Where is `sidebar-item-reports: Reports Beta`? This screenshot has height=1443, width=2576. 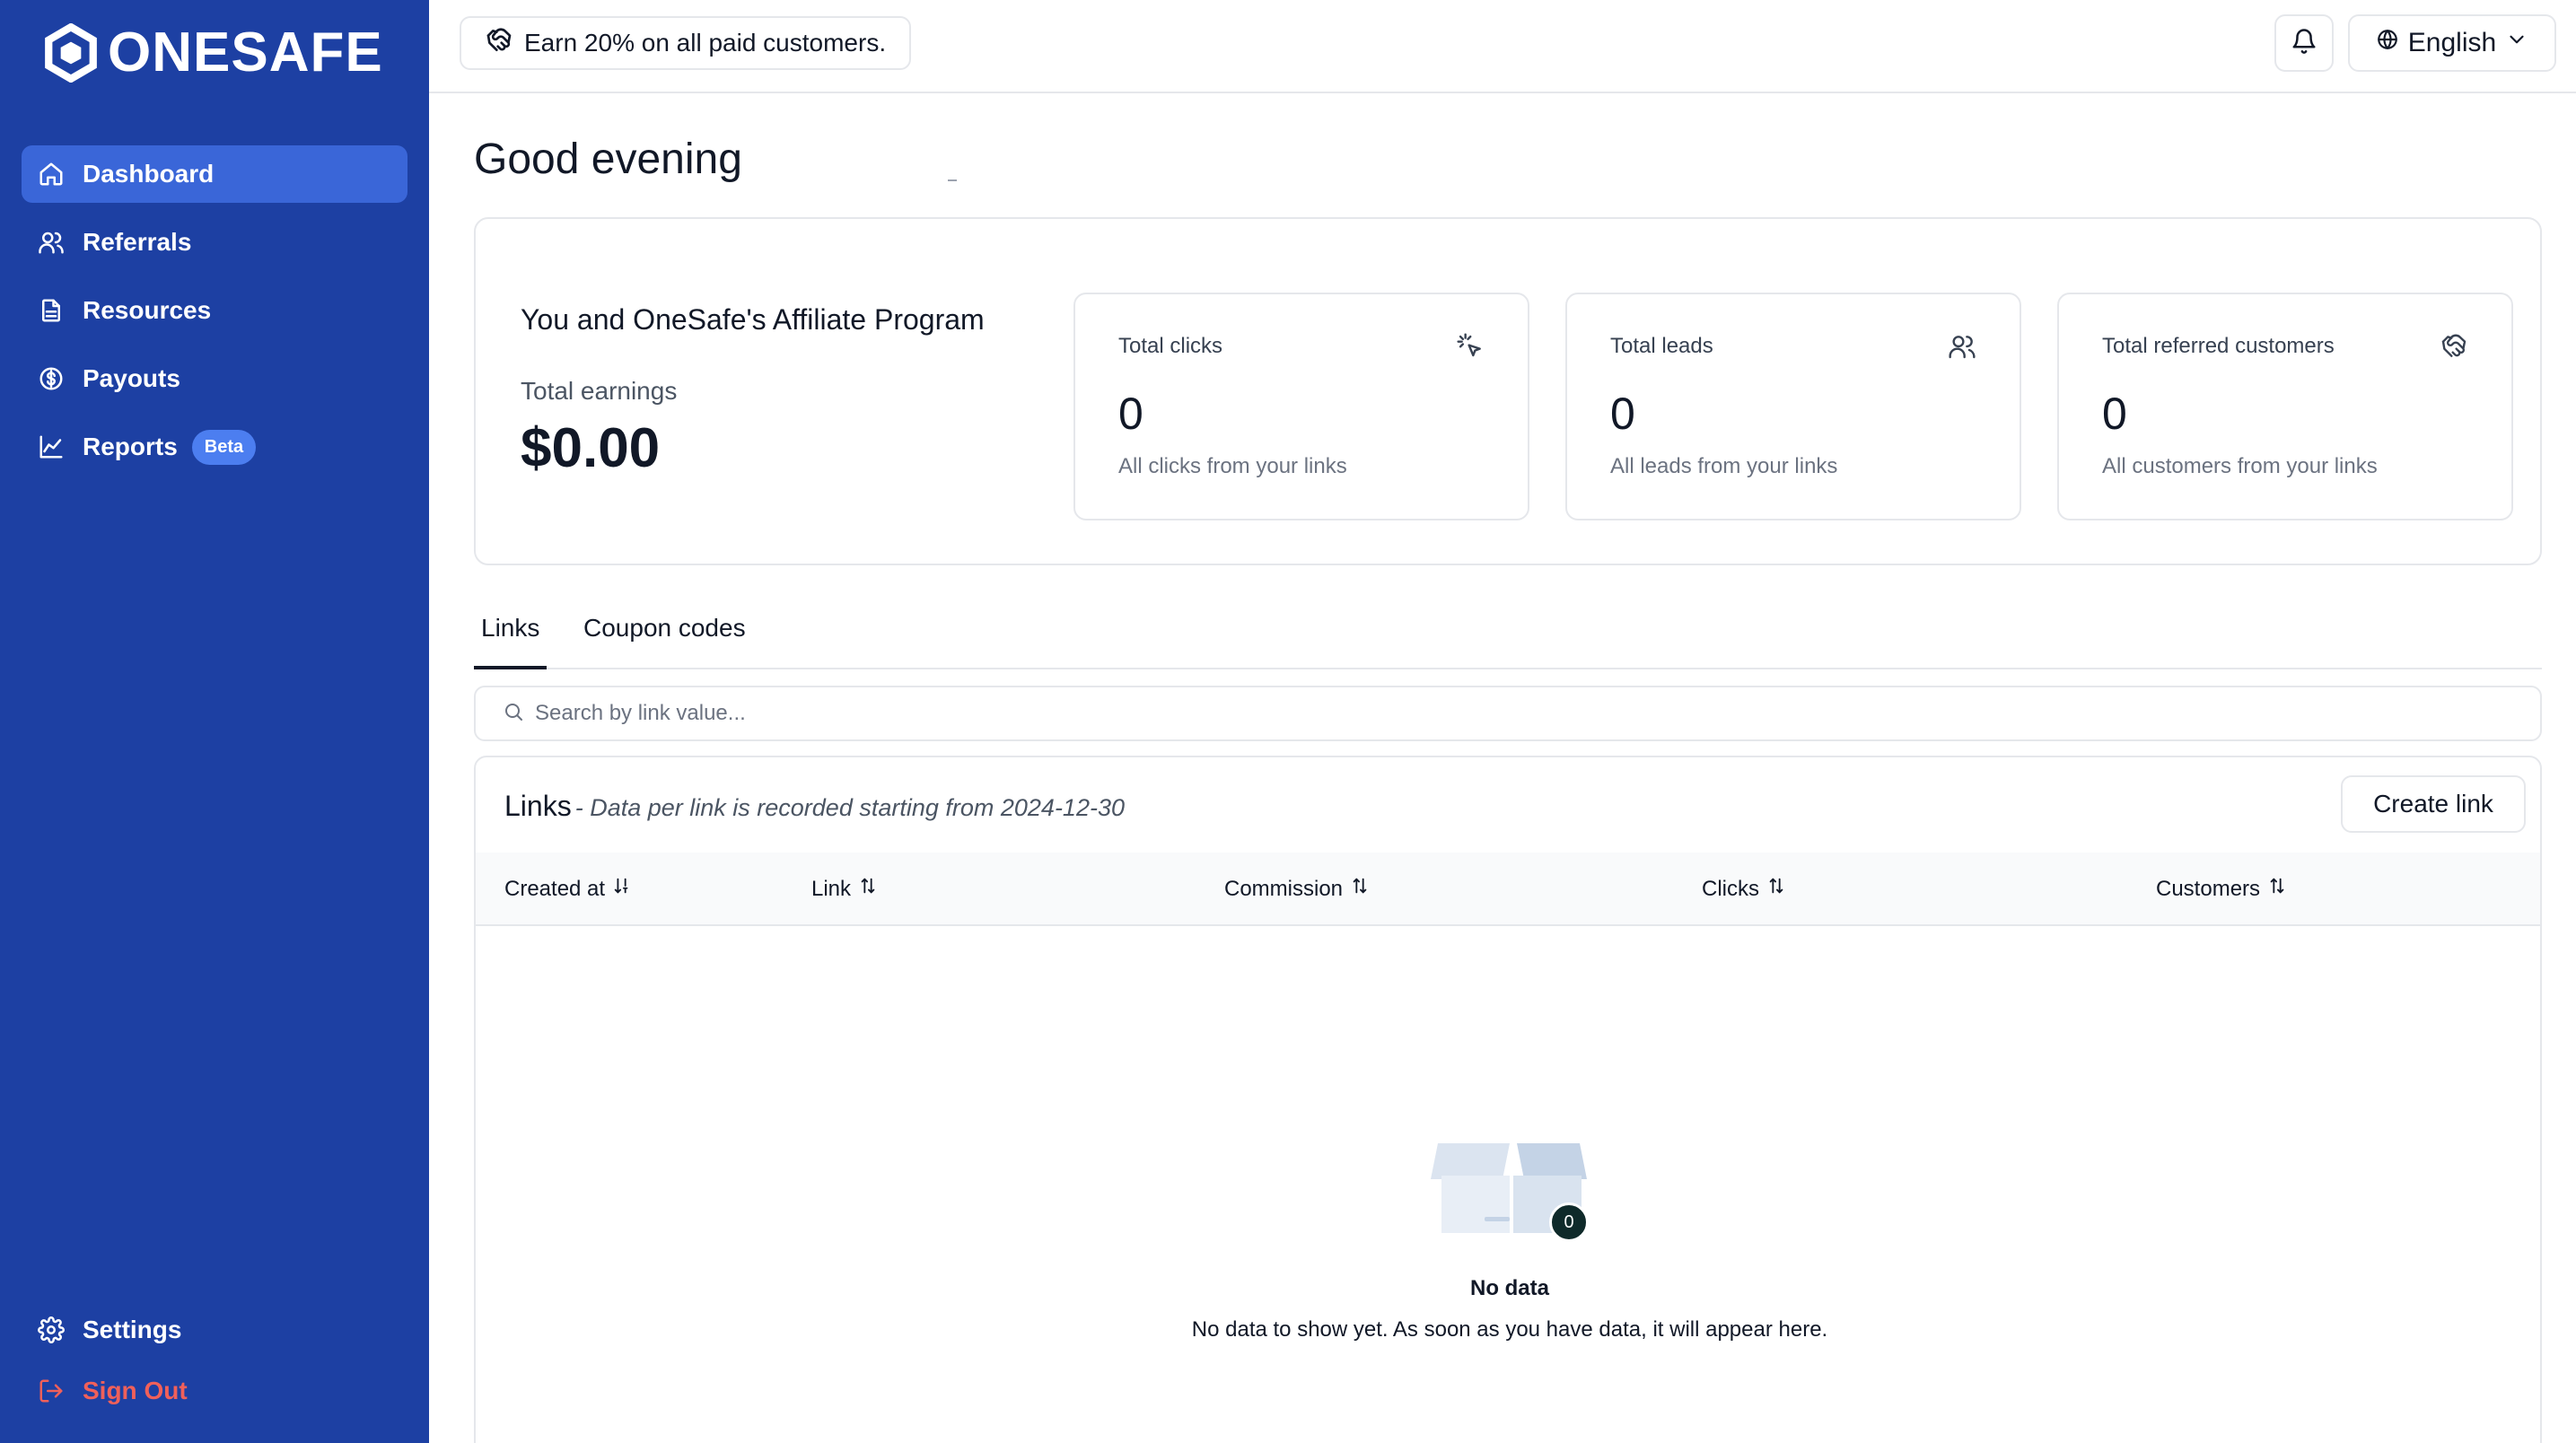 sidebar-item-reports: Reports Beta is located at coordinates (214, 447).